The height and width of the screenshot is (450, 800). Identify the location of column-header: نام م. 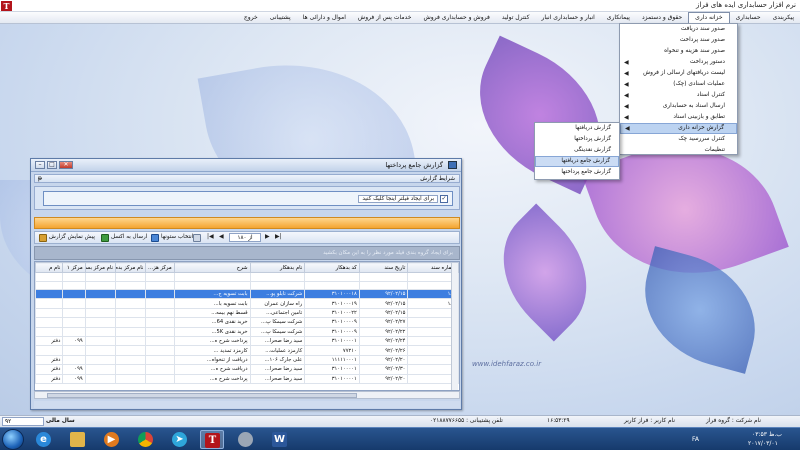
(49, 267).